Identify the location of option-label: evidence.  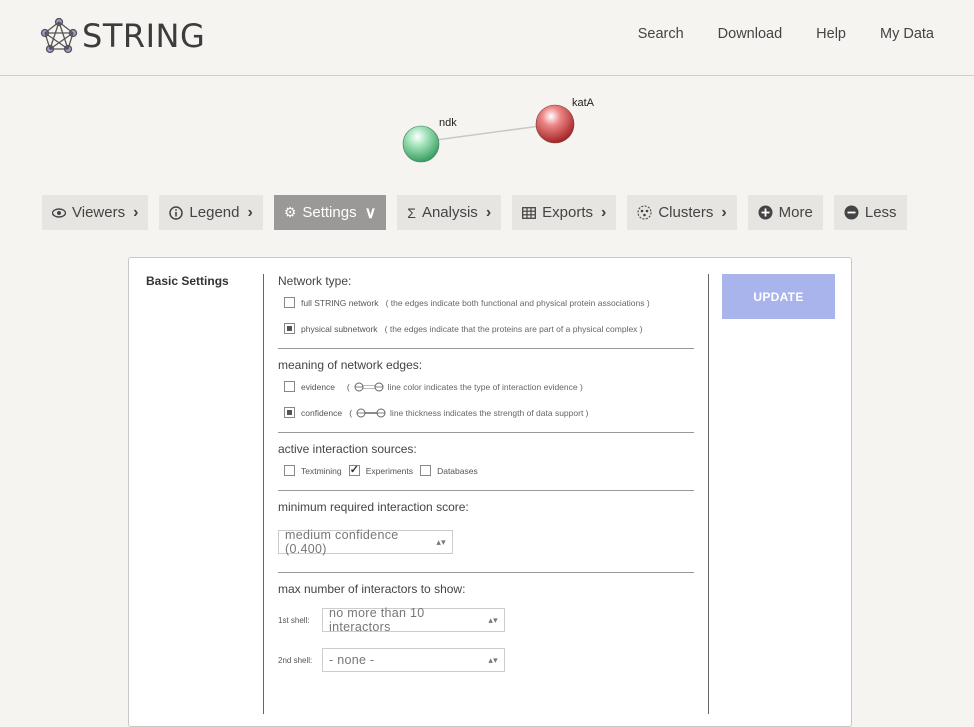
(318, 386).